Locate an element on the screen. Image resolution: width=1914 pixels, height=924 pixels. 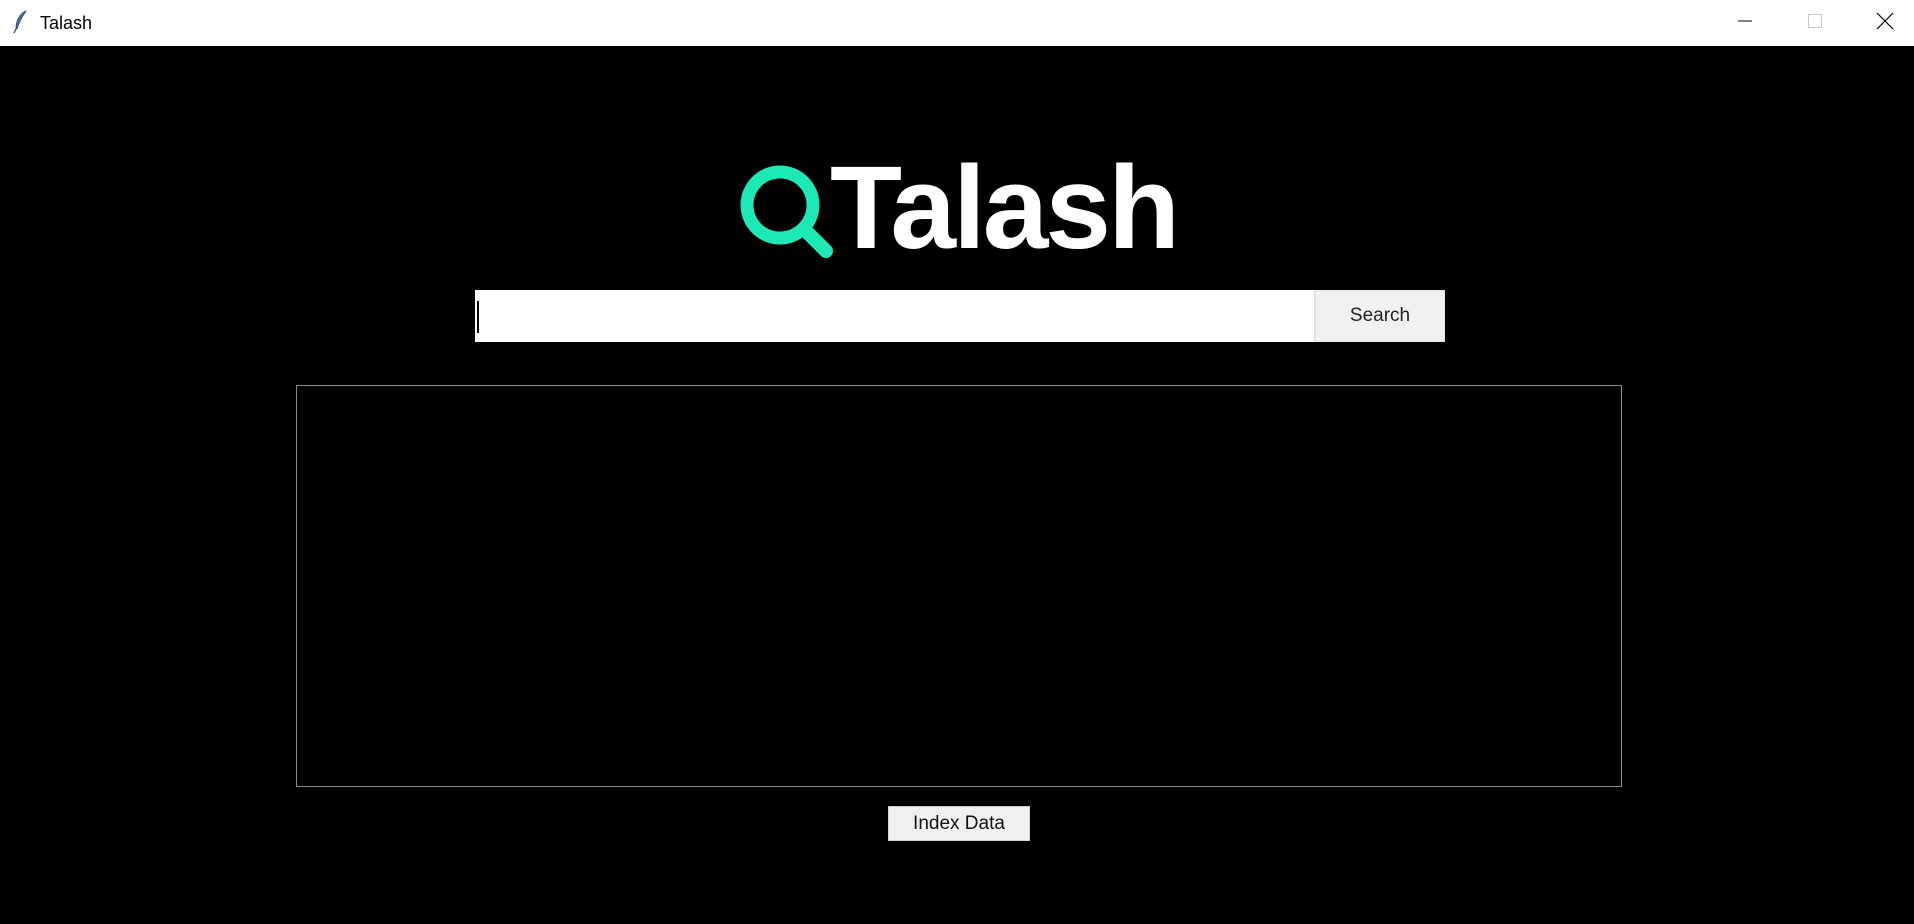
talash-logo: Talash is located at coordinates (960, 208).